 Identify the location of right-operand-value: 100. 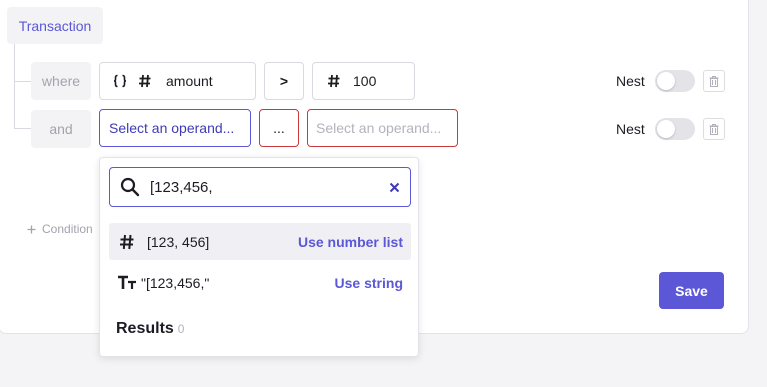
(365, 81).